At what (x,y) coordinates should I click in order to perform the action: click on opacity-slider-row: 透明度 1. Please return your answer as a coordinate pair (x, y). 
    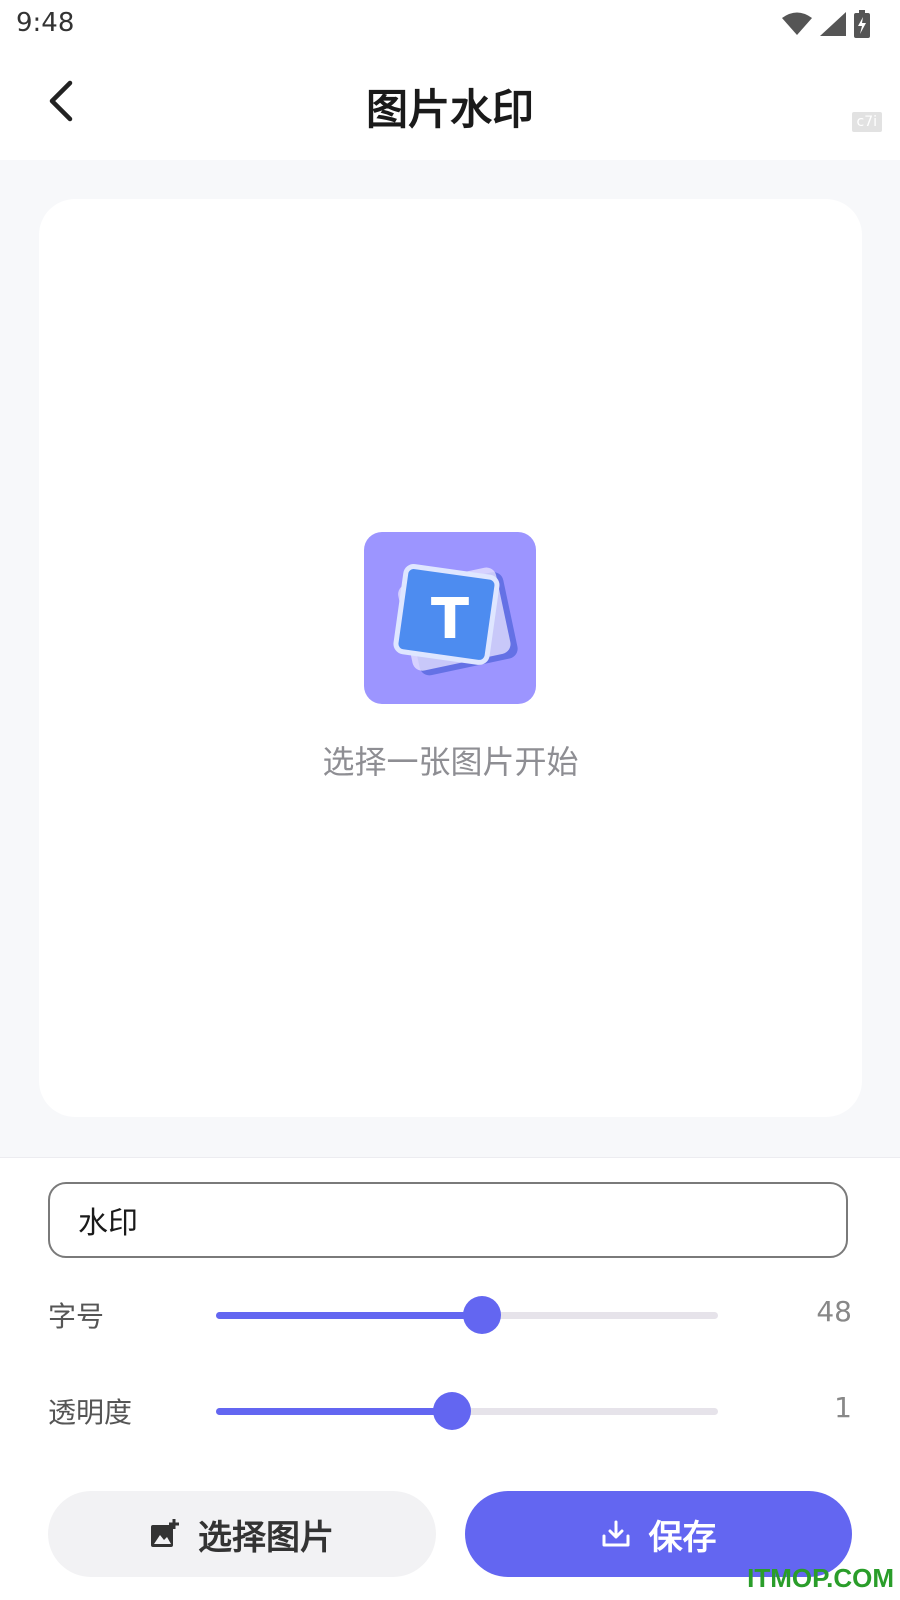
    Looking at the image, I should click on (450, 1411).